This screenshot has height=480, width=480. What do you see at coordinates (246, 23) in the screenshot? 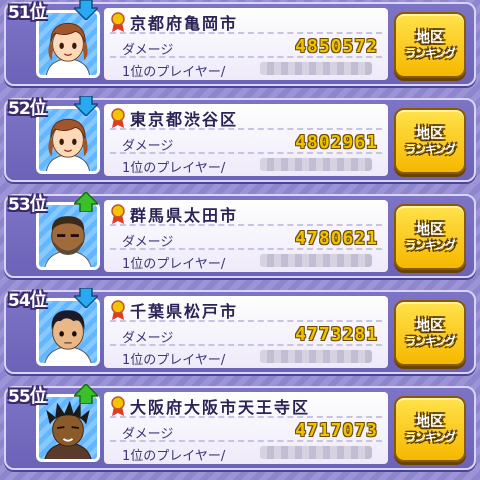
I see `region-line: 京都府亀岡市` at bounding box center [246, 23].